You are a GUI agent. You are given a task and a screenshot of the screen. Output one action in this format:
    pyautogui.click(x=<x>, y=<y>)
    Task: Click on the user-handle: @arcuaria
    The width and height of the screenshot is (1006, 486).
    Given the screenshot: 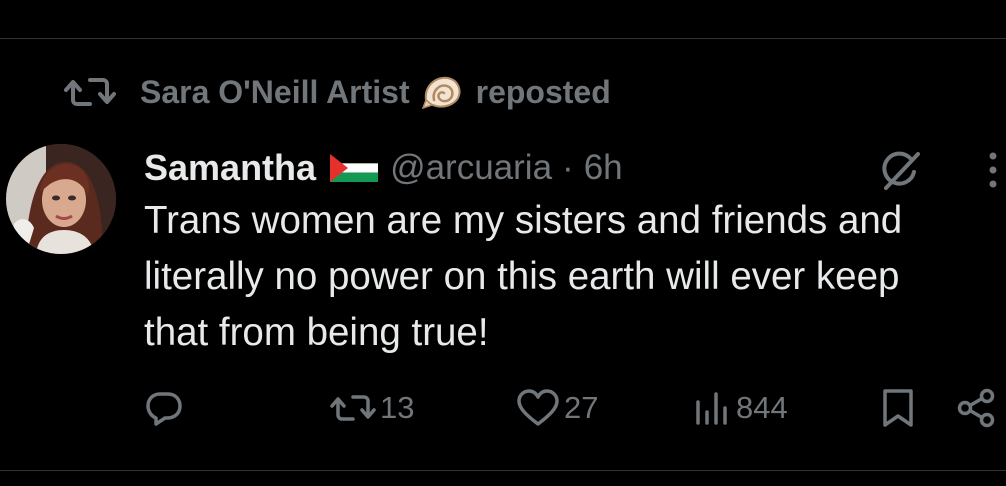 What is the action you would take?
    pyautogui.click(x=471, y=168)
    